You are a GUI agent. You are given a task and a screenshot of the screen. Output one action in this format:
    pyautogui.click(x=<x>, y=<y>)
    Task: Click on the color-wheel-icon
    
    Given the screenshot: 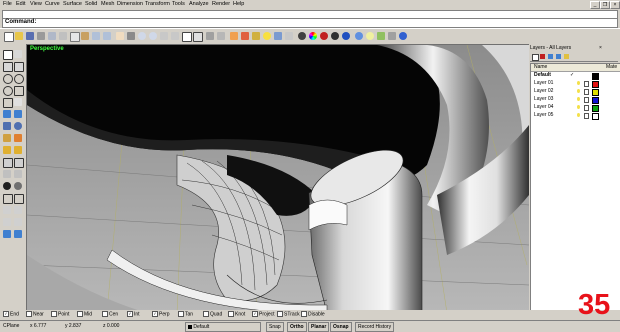 What is the action you would take?
    pyautogui.click(x=313, y=36)
    